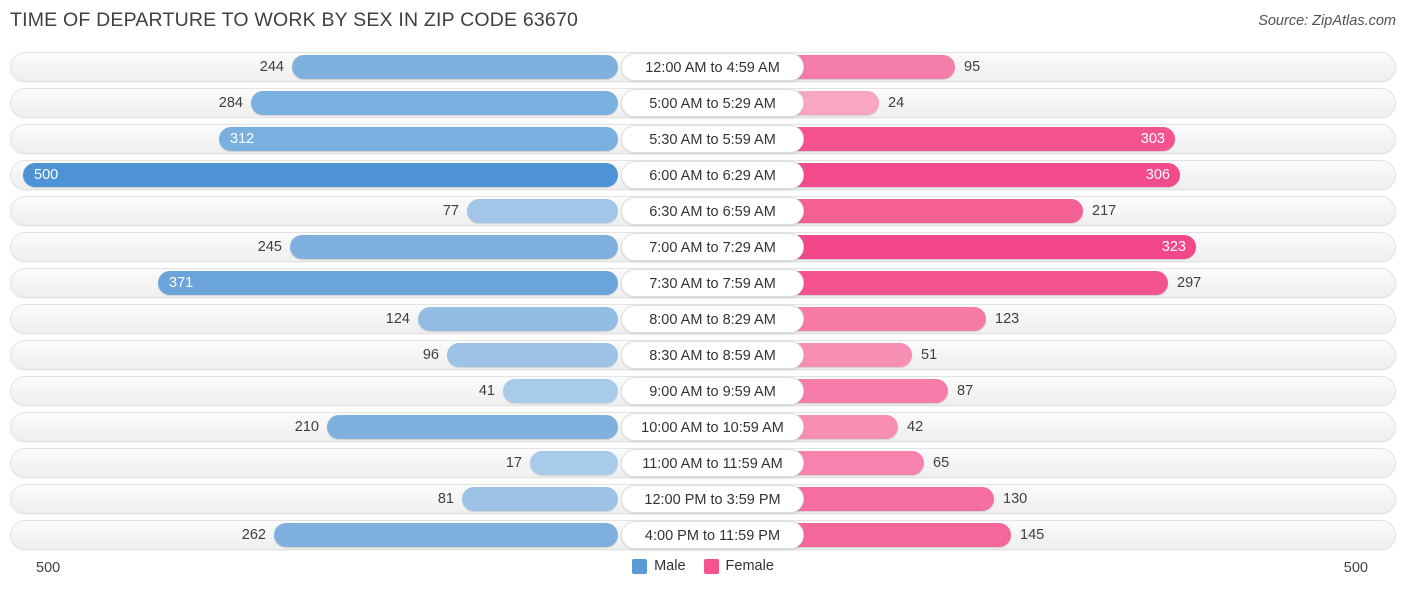  I want to click on bar-value-male: 96, so click(430, 355).